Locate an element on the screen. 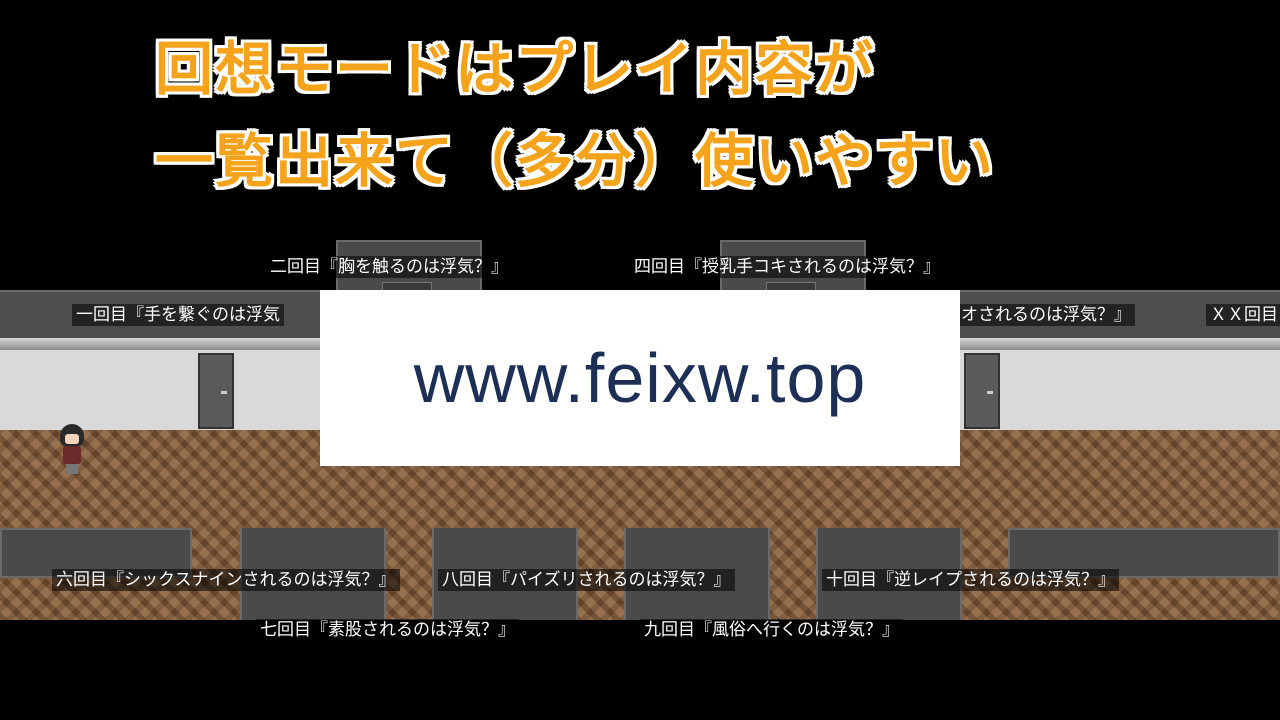  character-legs is located at coordinates (72, 469).